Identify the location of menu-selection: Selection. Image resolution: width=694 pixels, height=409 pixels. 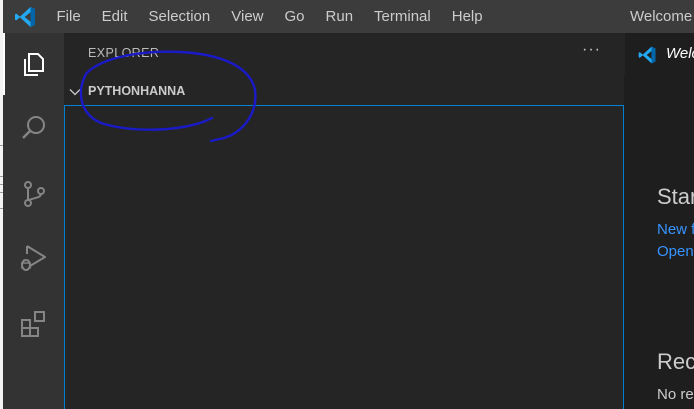
(179, 16).